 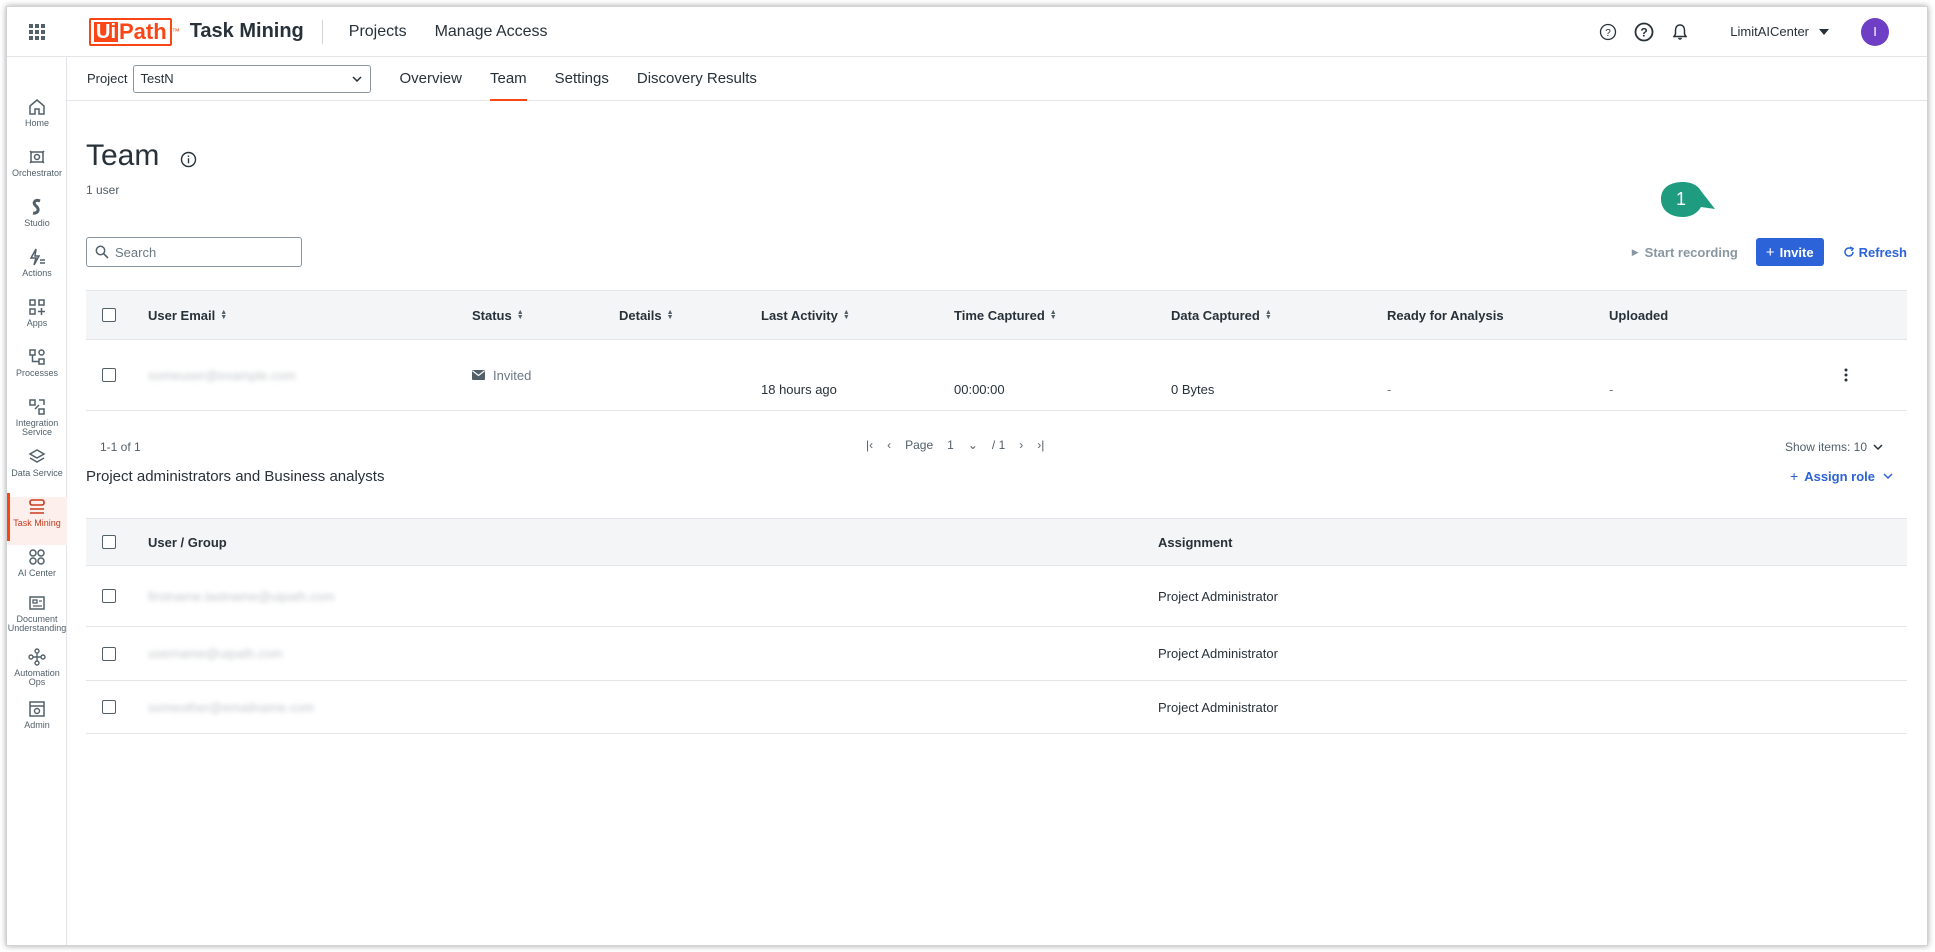 What do you see at coordinates (973, 445) in the screenshot?
I see `page-dropdown-chevron-icon: ⌄` at bounding box center [973, 445].